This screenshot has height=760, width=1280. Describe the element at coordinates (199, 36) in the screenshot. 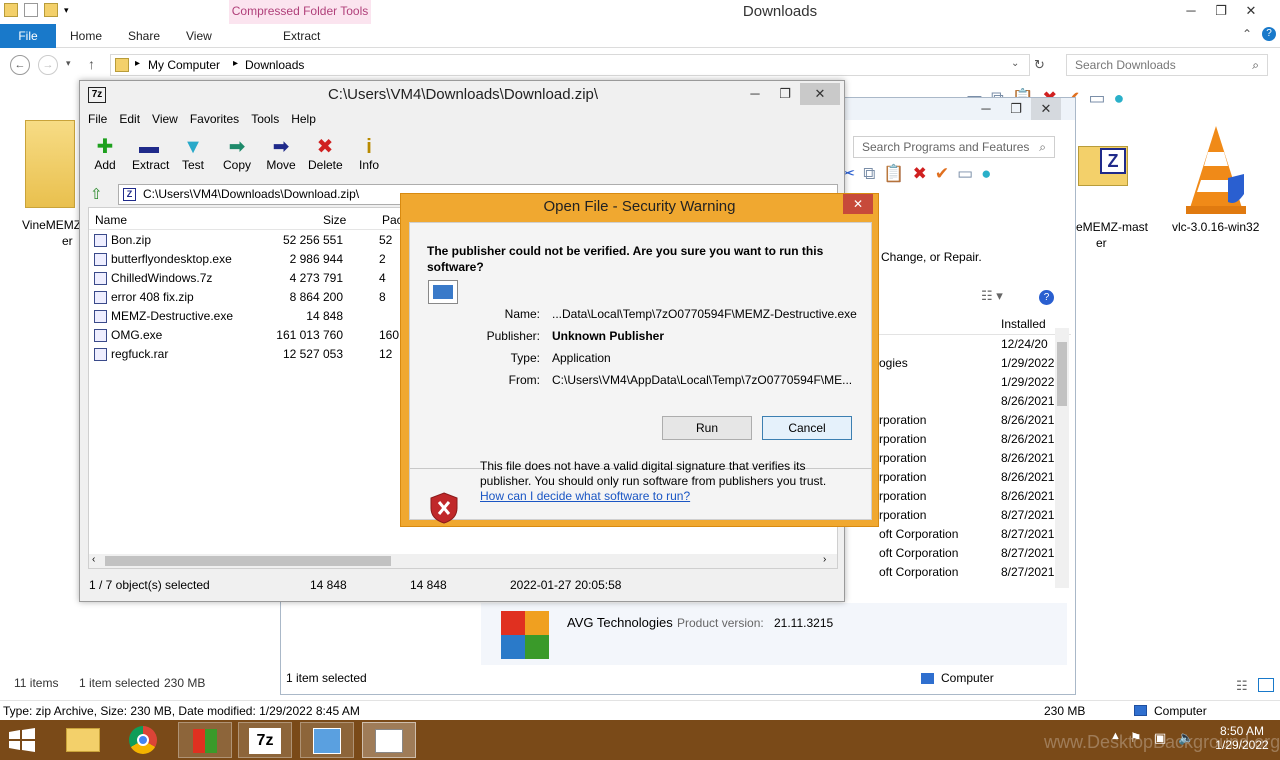

I see `tab-view: View` at that location.